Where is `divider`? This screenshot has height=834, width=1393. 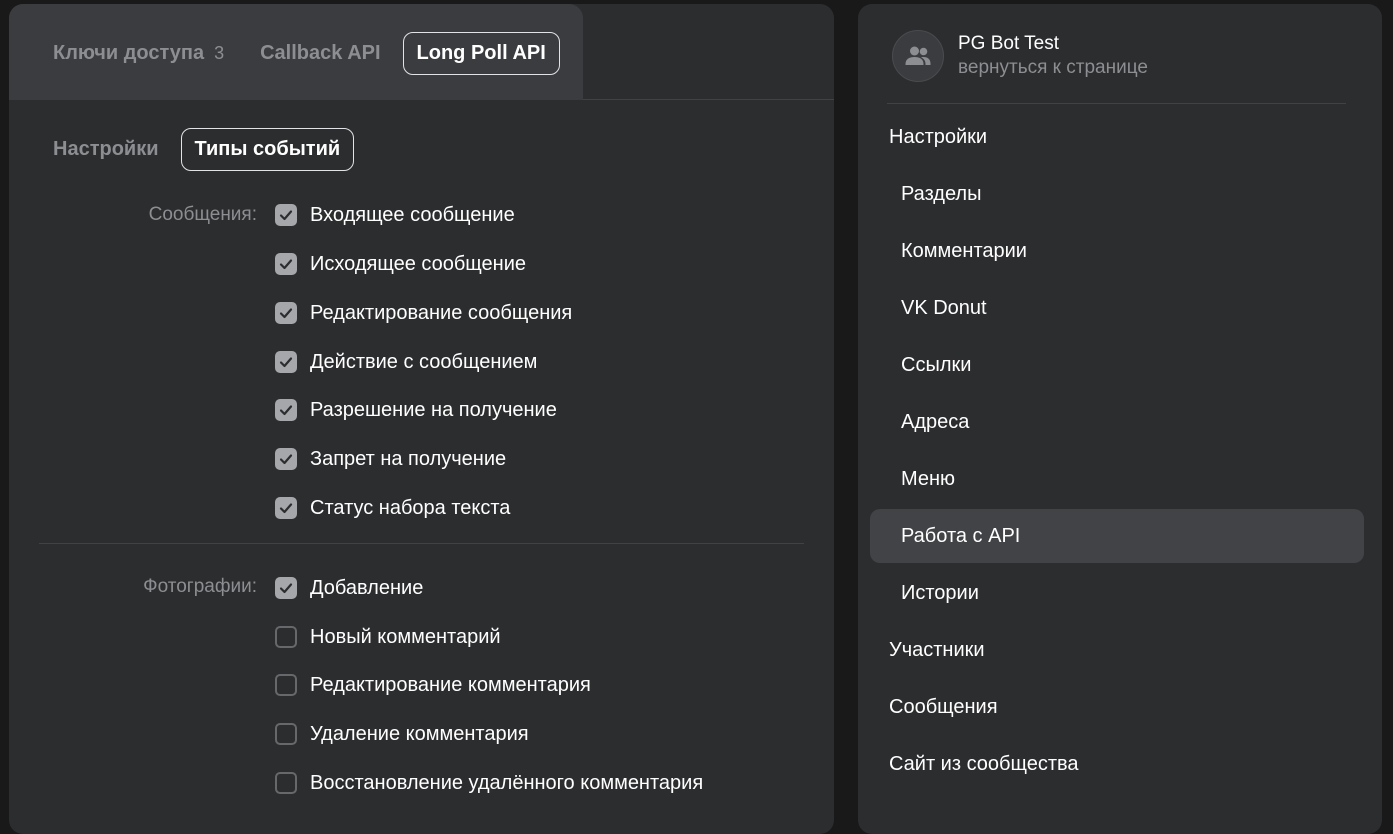 divider is located at coordinates (421, 543).